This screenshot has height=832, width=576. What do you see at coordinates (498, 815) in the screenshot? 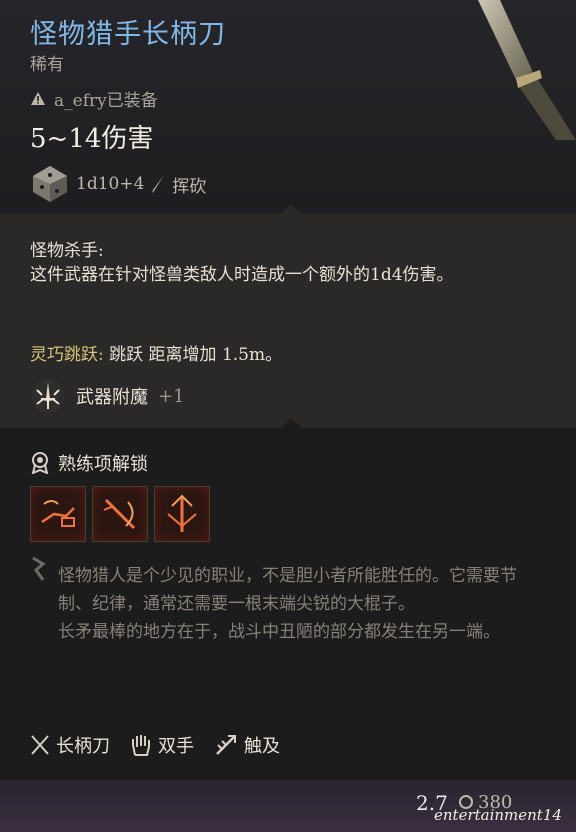
I see `watermark: entertainment14` at bounding box center [498, 815].